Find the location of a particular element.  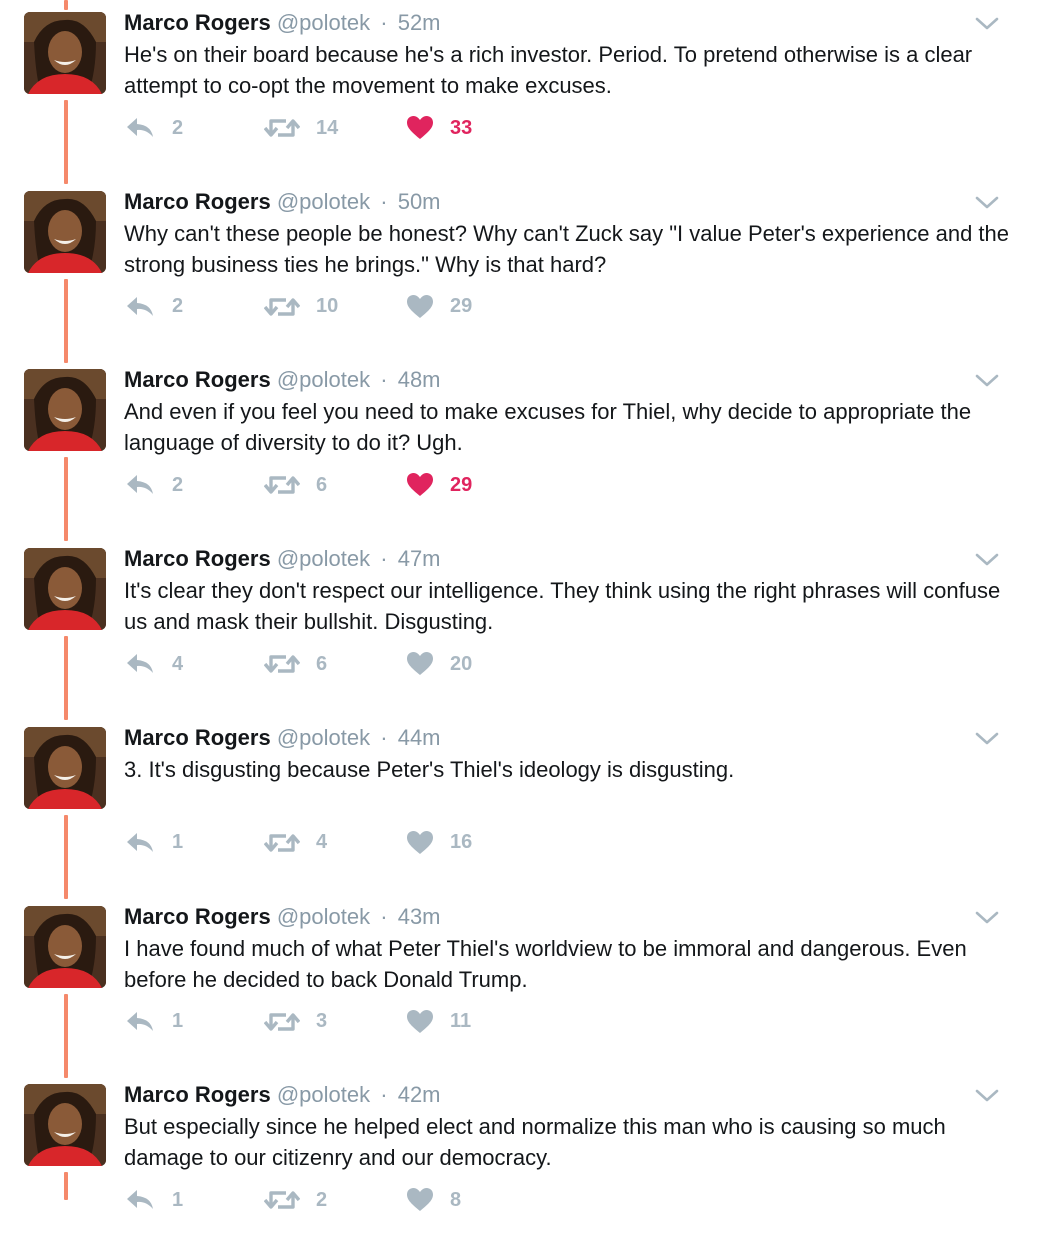

retweet-button: 10 is located at coordinates (301, 307).